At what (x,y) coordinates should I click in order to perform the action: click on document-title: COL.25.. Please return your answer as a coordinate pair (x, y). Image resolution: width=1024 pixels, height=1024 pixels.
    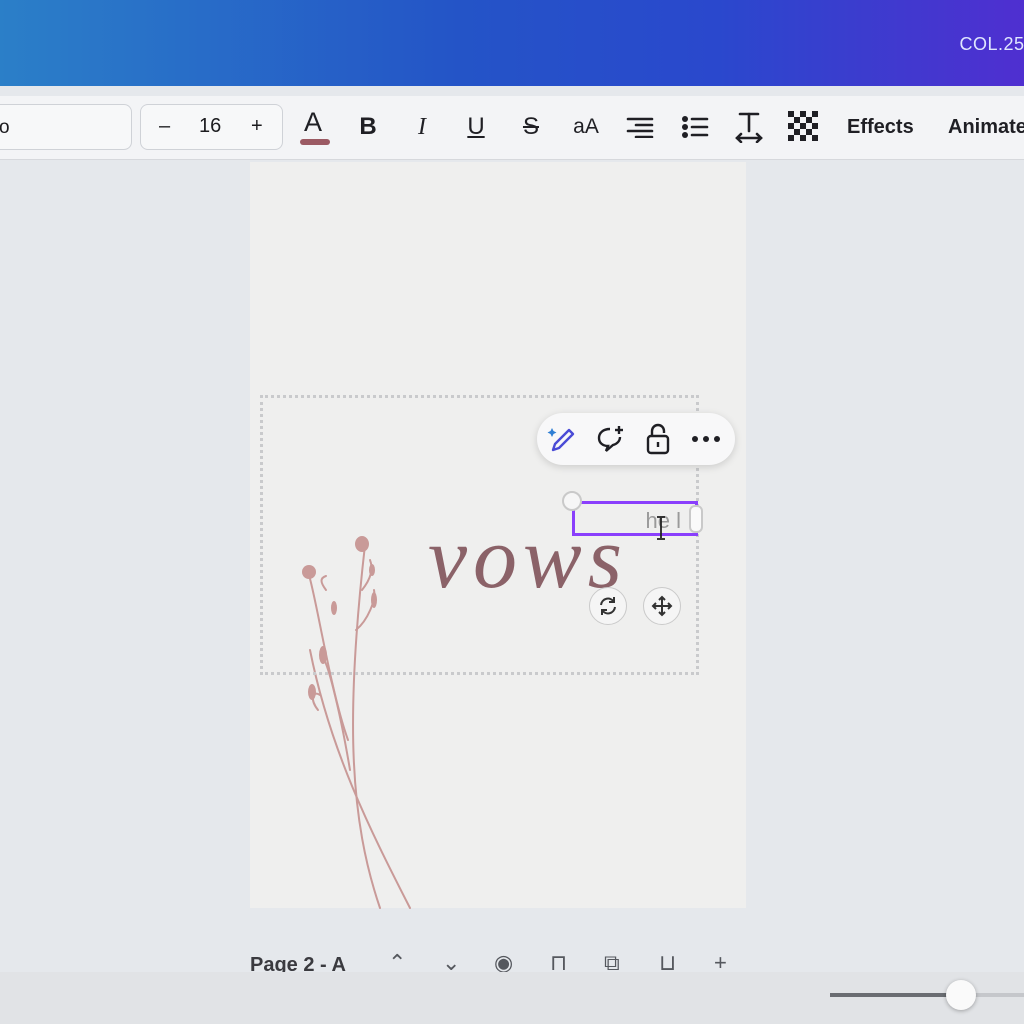
    Looking at the image, I should click on (991, 44).